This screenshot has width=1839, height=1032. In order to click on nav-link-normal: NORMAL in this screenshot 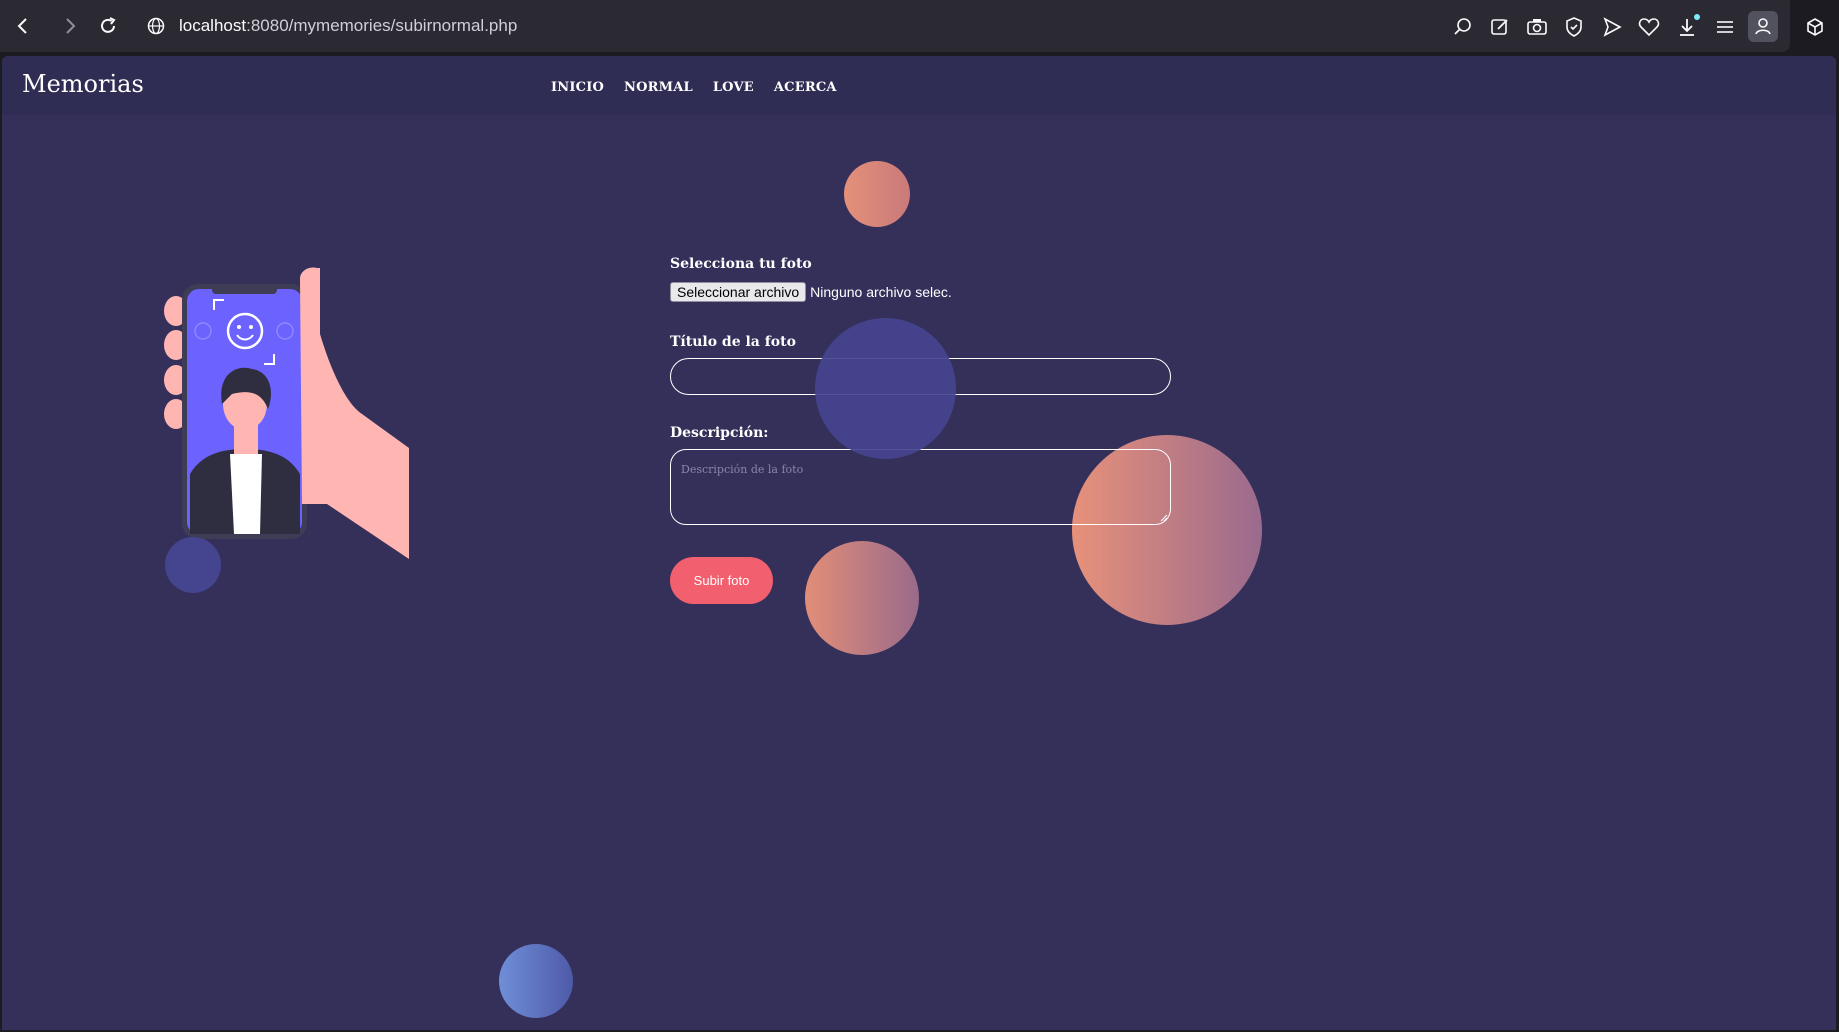, I will do `click(658, 87)`.